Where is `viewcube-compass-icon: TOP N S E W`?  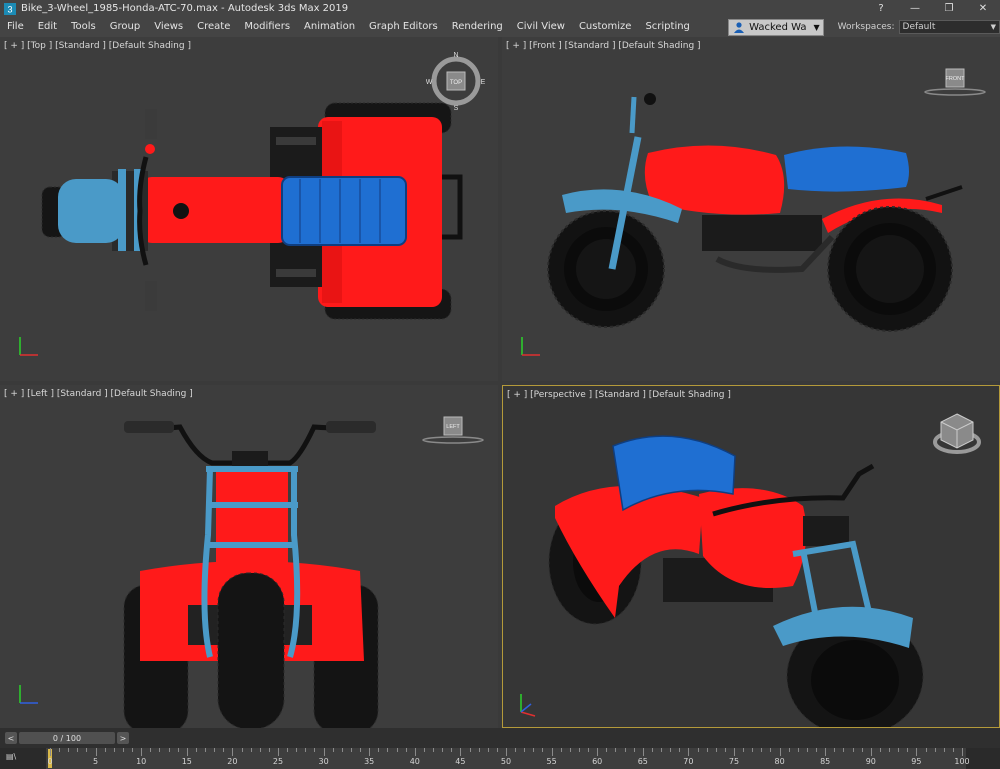 viewcube-compass-icon: TOP N S E W is located at coordinates (456, 81).